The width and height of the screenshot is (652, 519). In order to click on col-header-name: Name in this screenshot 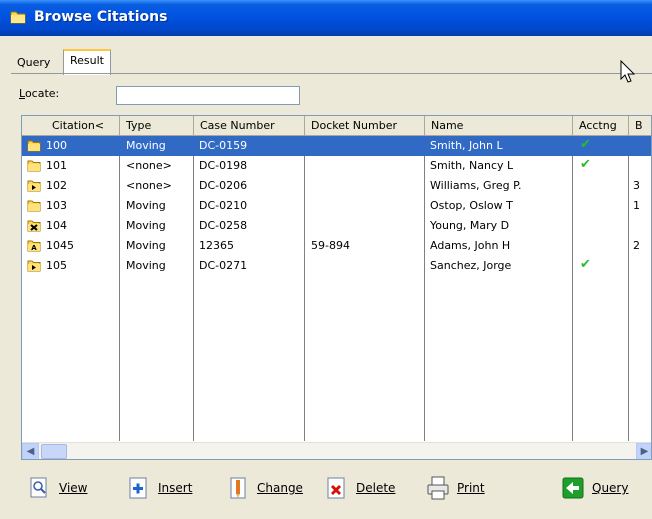, I will do `click(499, 126)`.